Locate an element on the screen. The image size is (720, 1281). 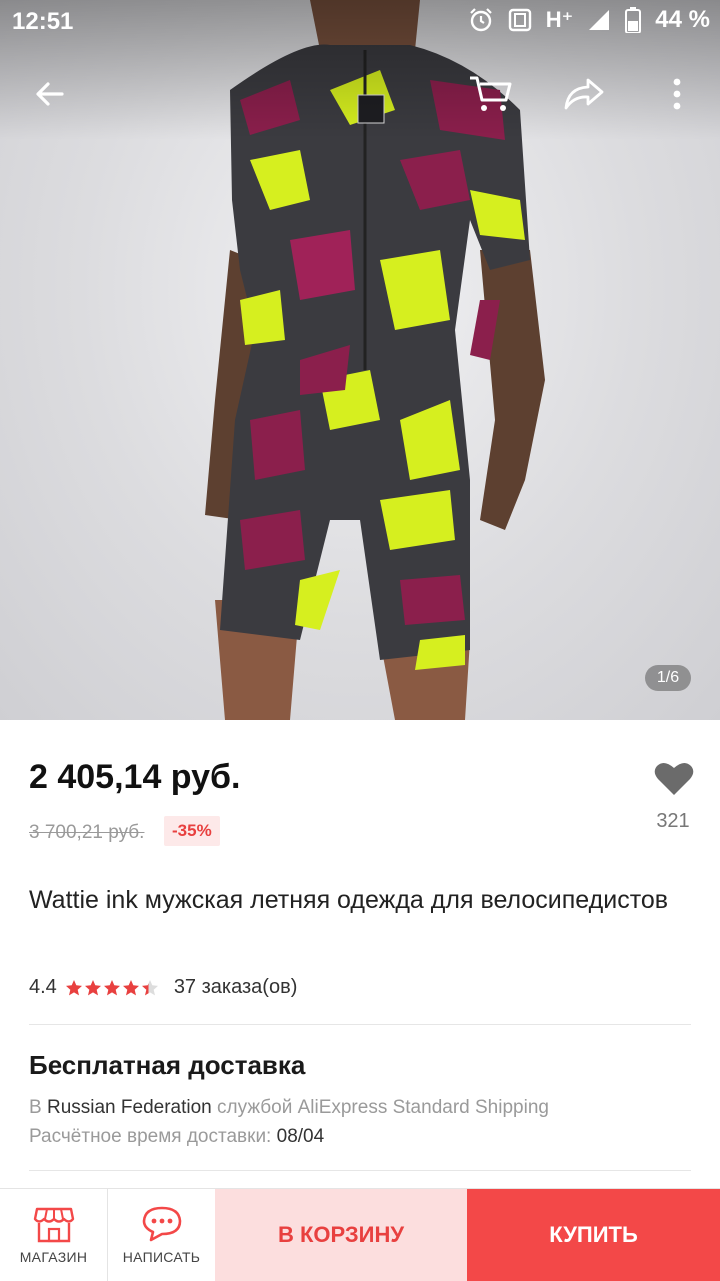
signal-icon is located at coordinates (599, 20).